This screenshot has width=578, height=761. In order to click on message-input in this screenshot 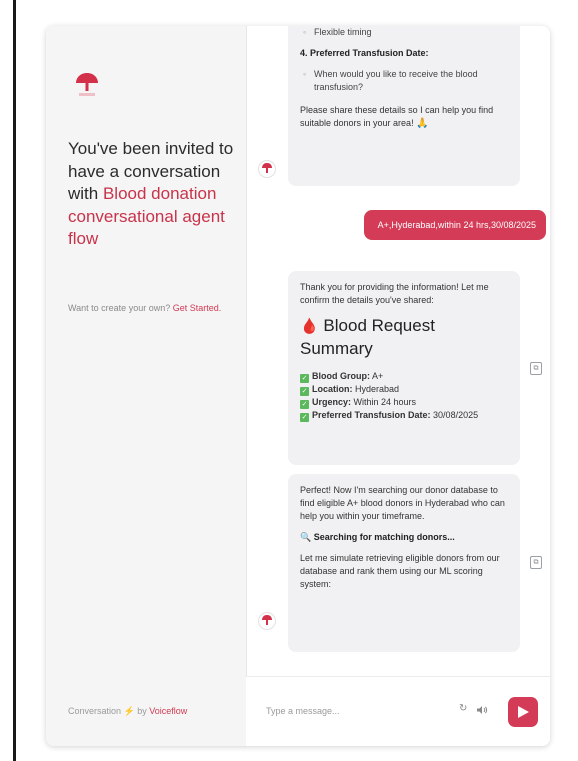, I will do `click(346, 711)`.